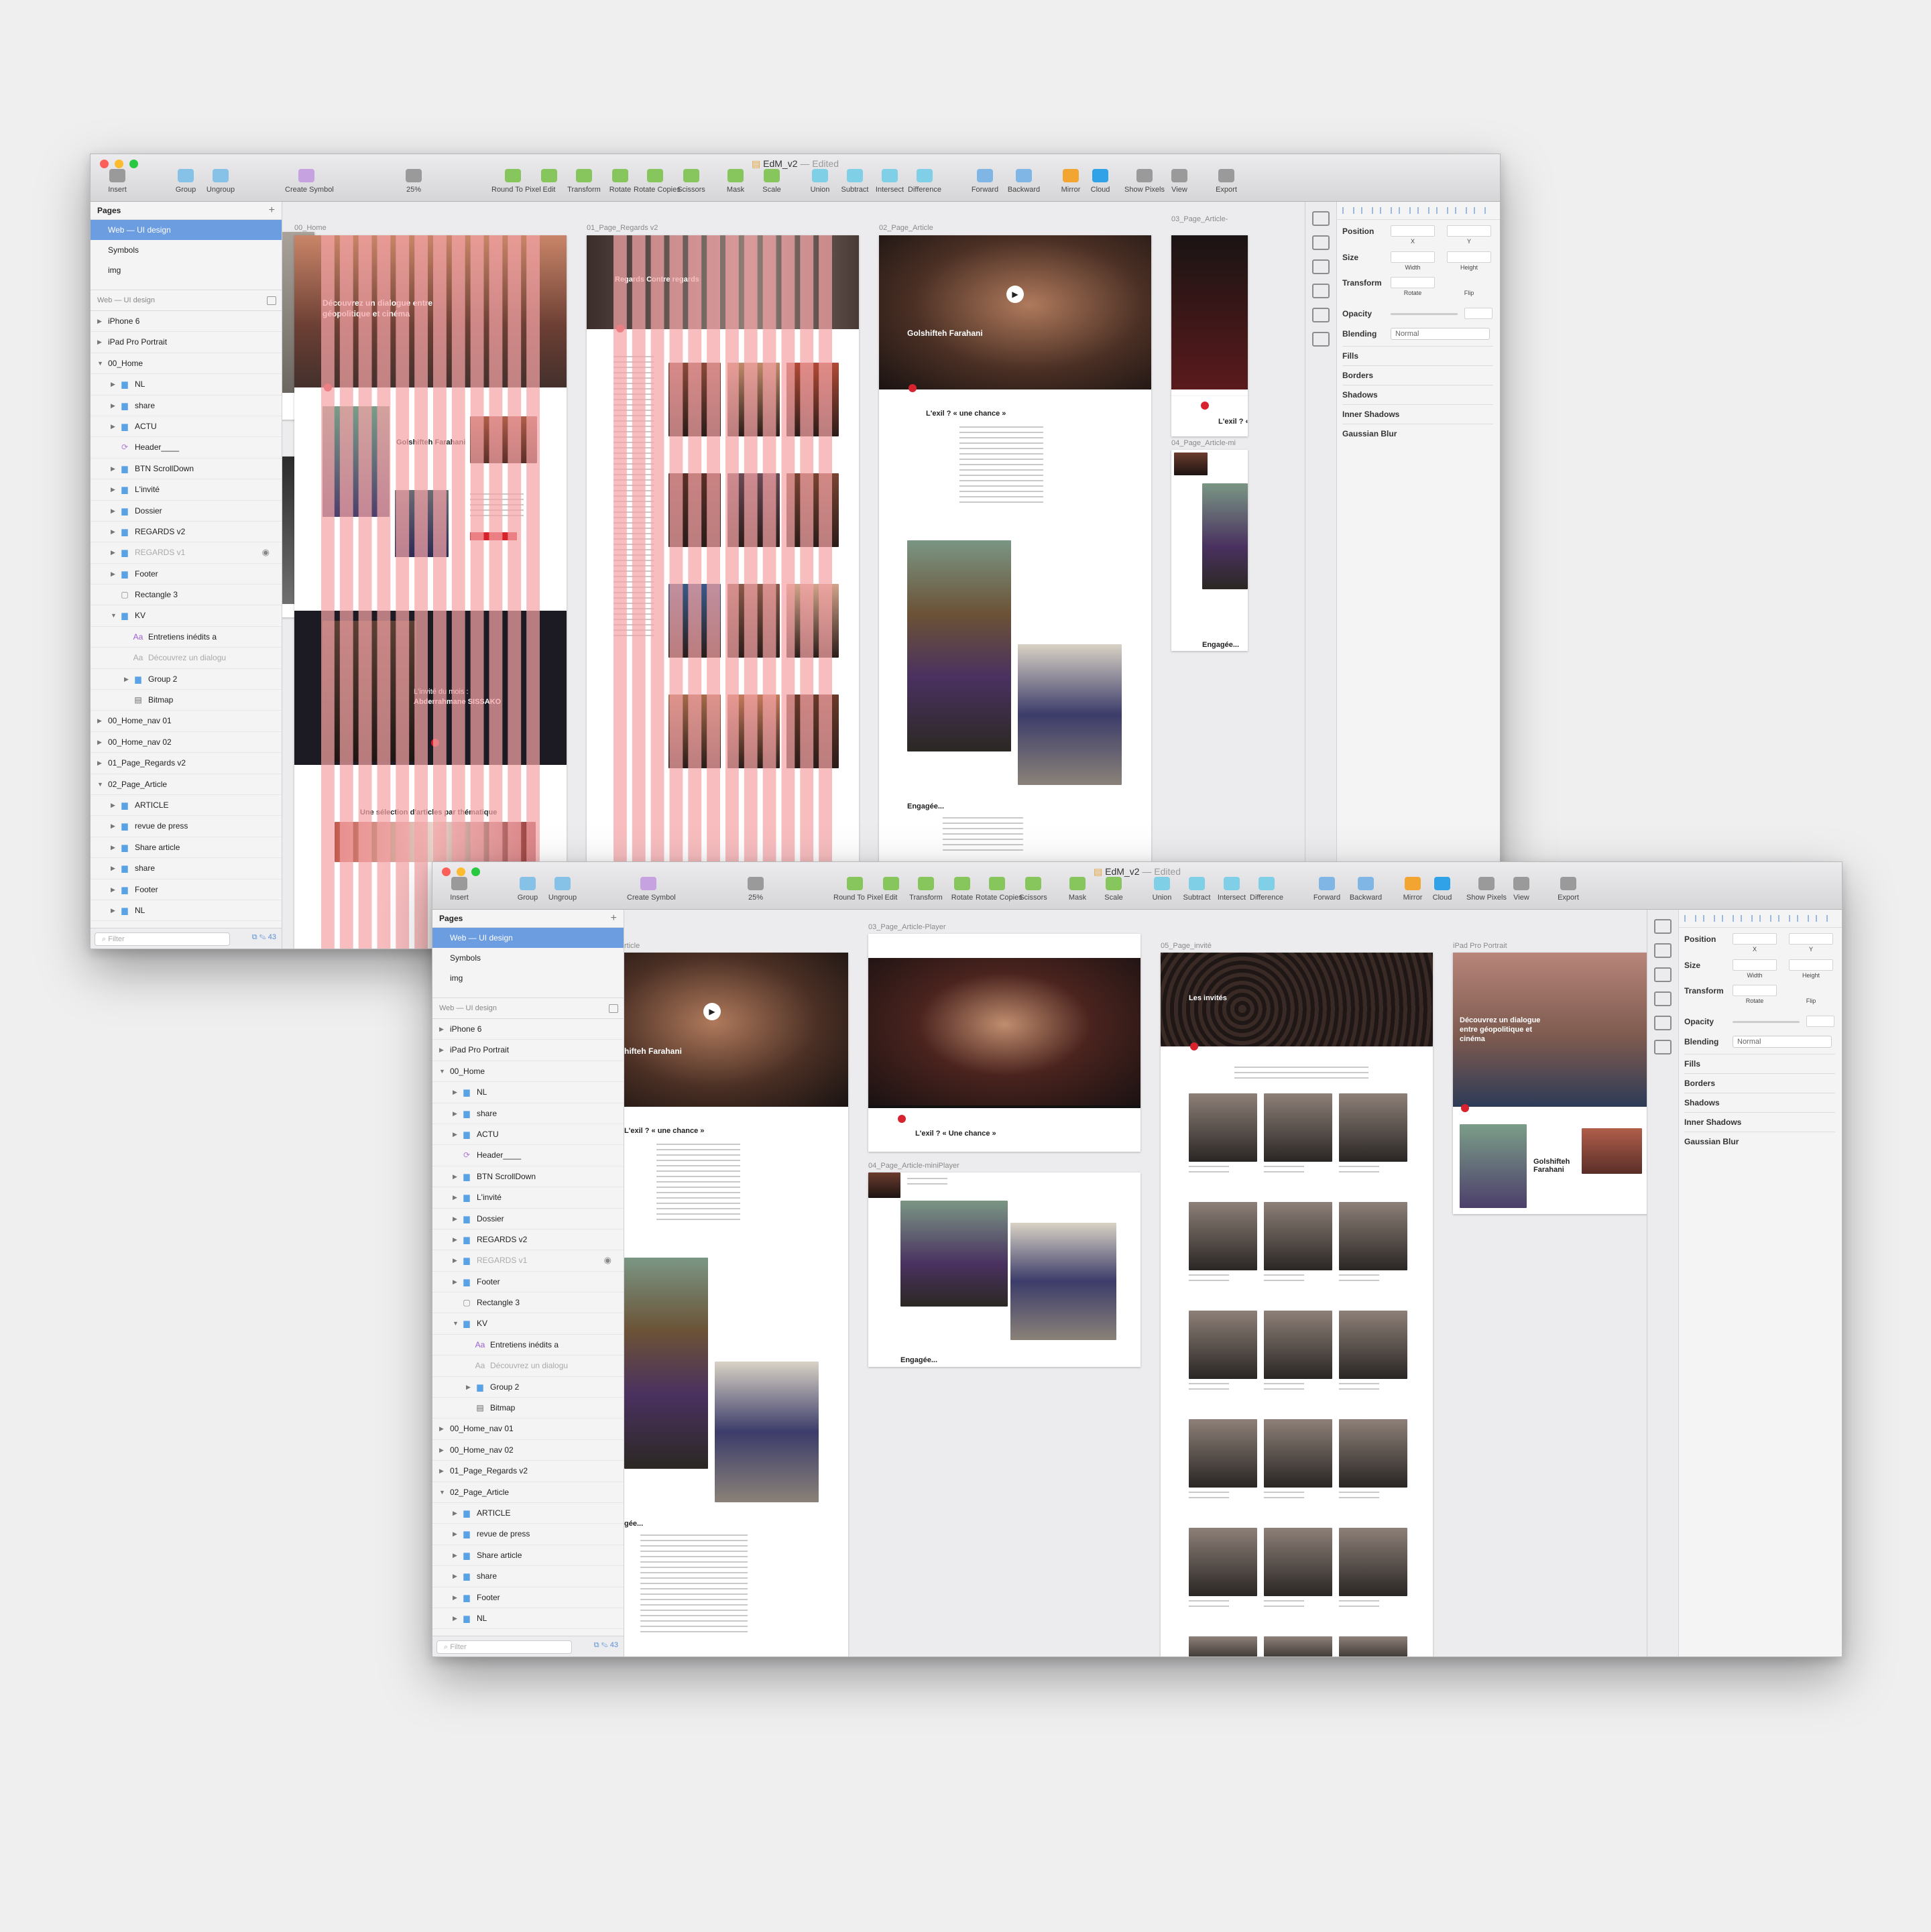  What do you see at coordinates (1663, 1047) in the screenshot?
I see `crop-icon` at bounding box center [1663, 1047].